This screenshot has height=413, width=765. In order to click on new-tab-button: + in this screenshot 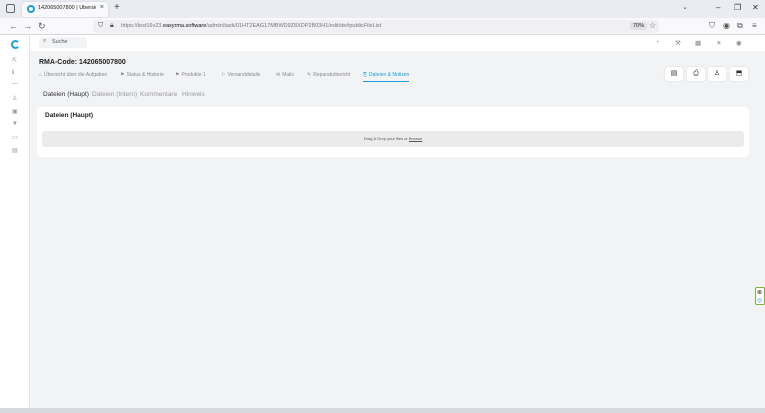, I will do `click(117, 8)`.